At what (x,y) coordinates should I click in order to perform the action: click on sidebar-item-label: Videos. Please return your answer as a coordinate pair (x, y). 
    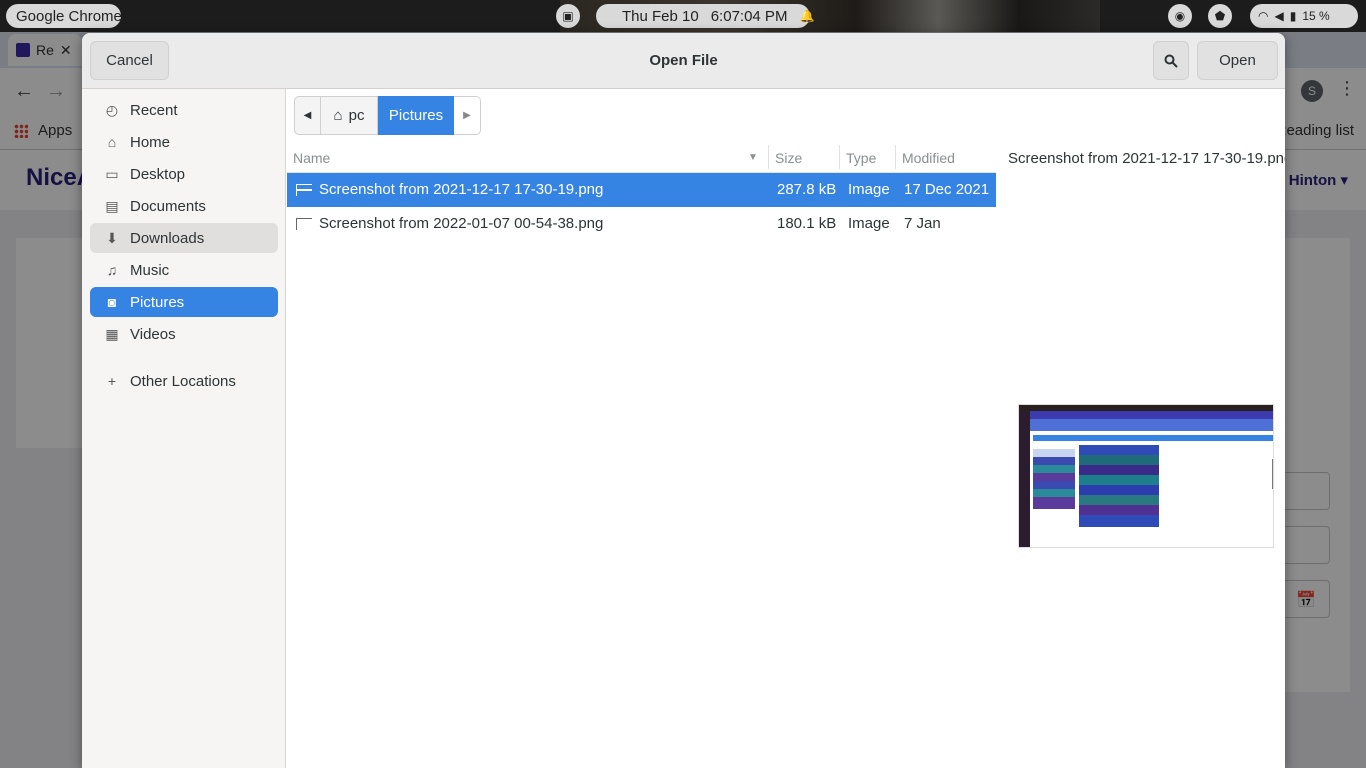
    Looking at the image, I should click on (153, 334).